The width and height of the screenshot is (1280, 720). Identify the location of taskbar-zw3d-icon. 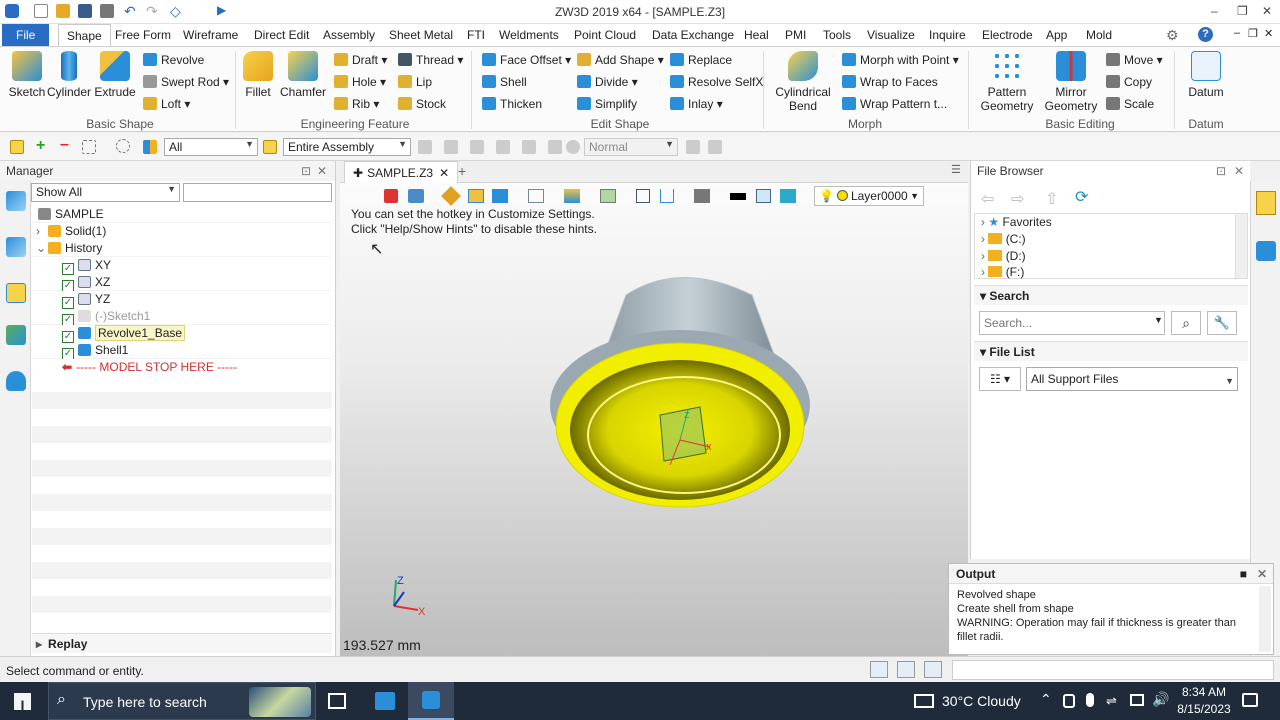
(431, 701).